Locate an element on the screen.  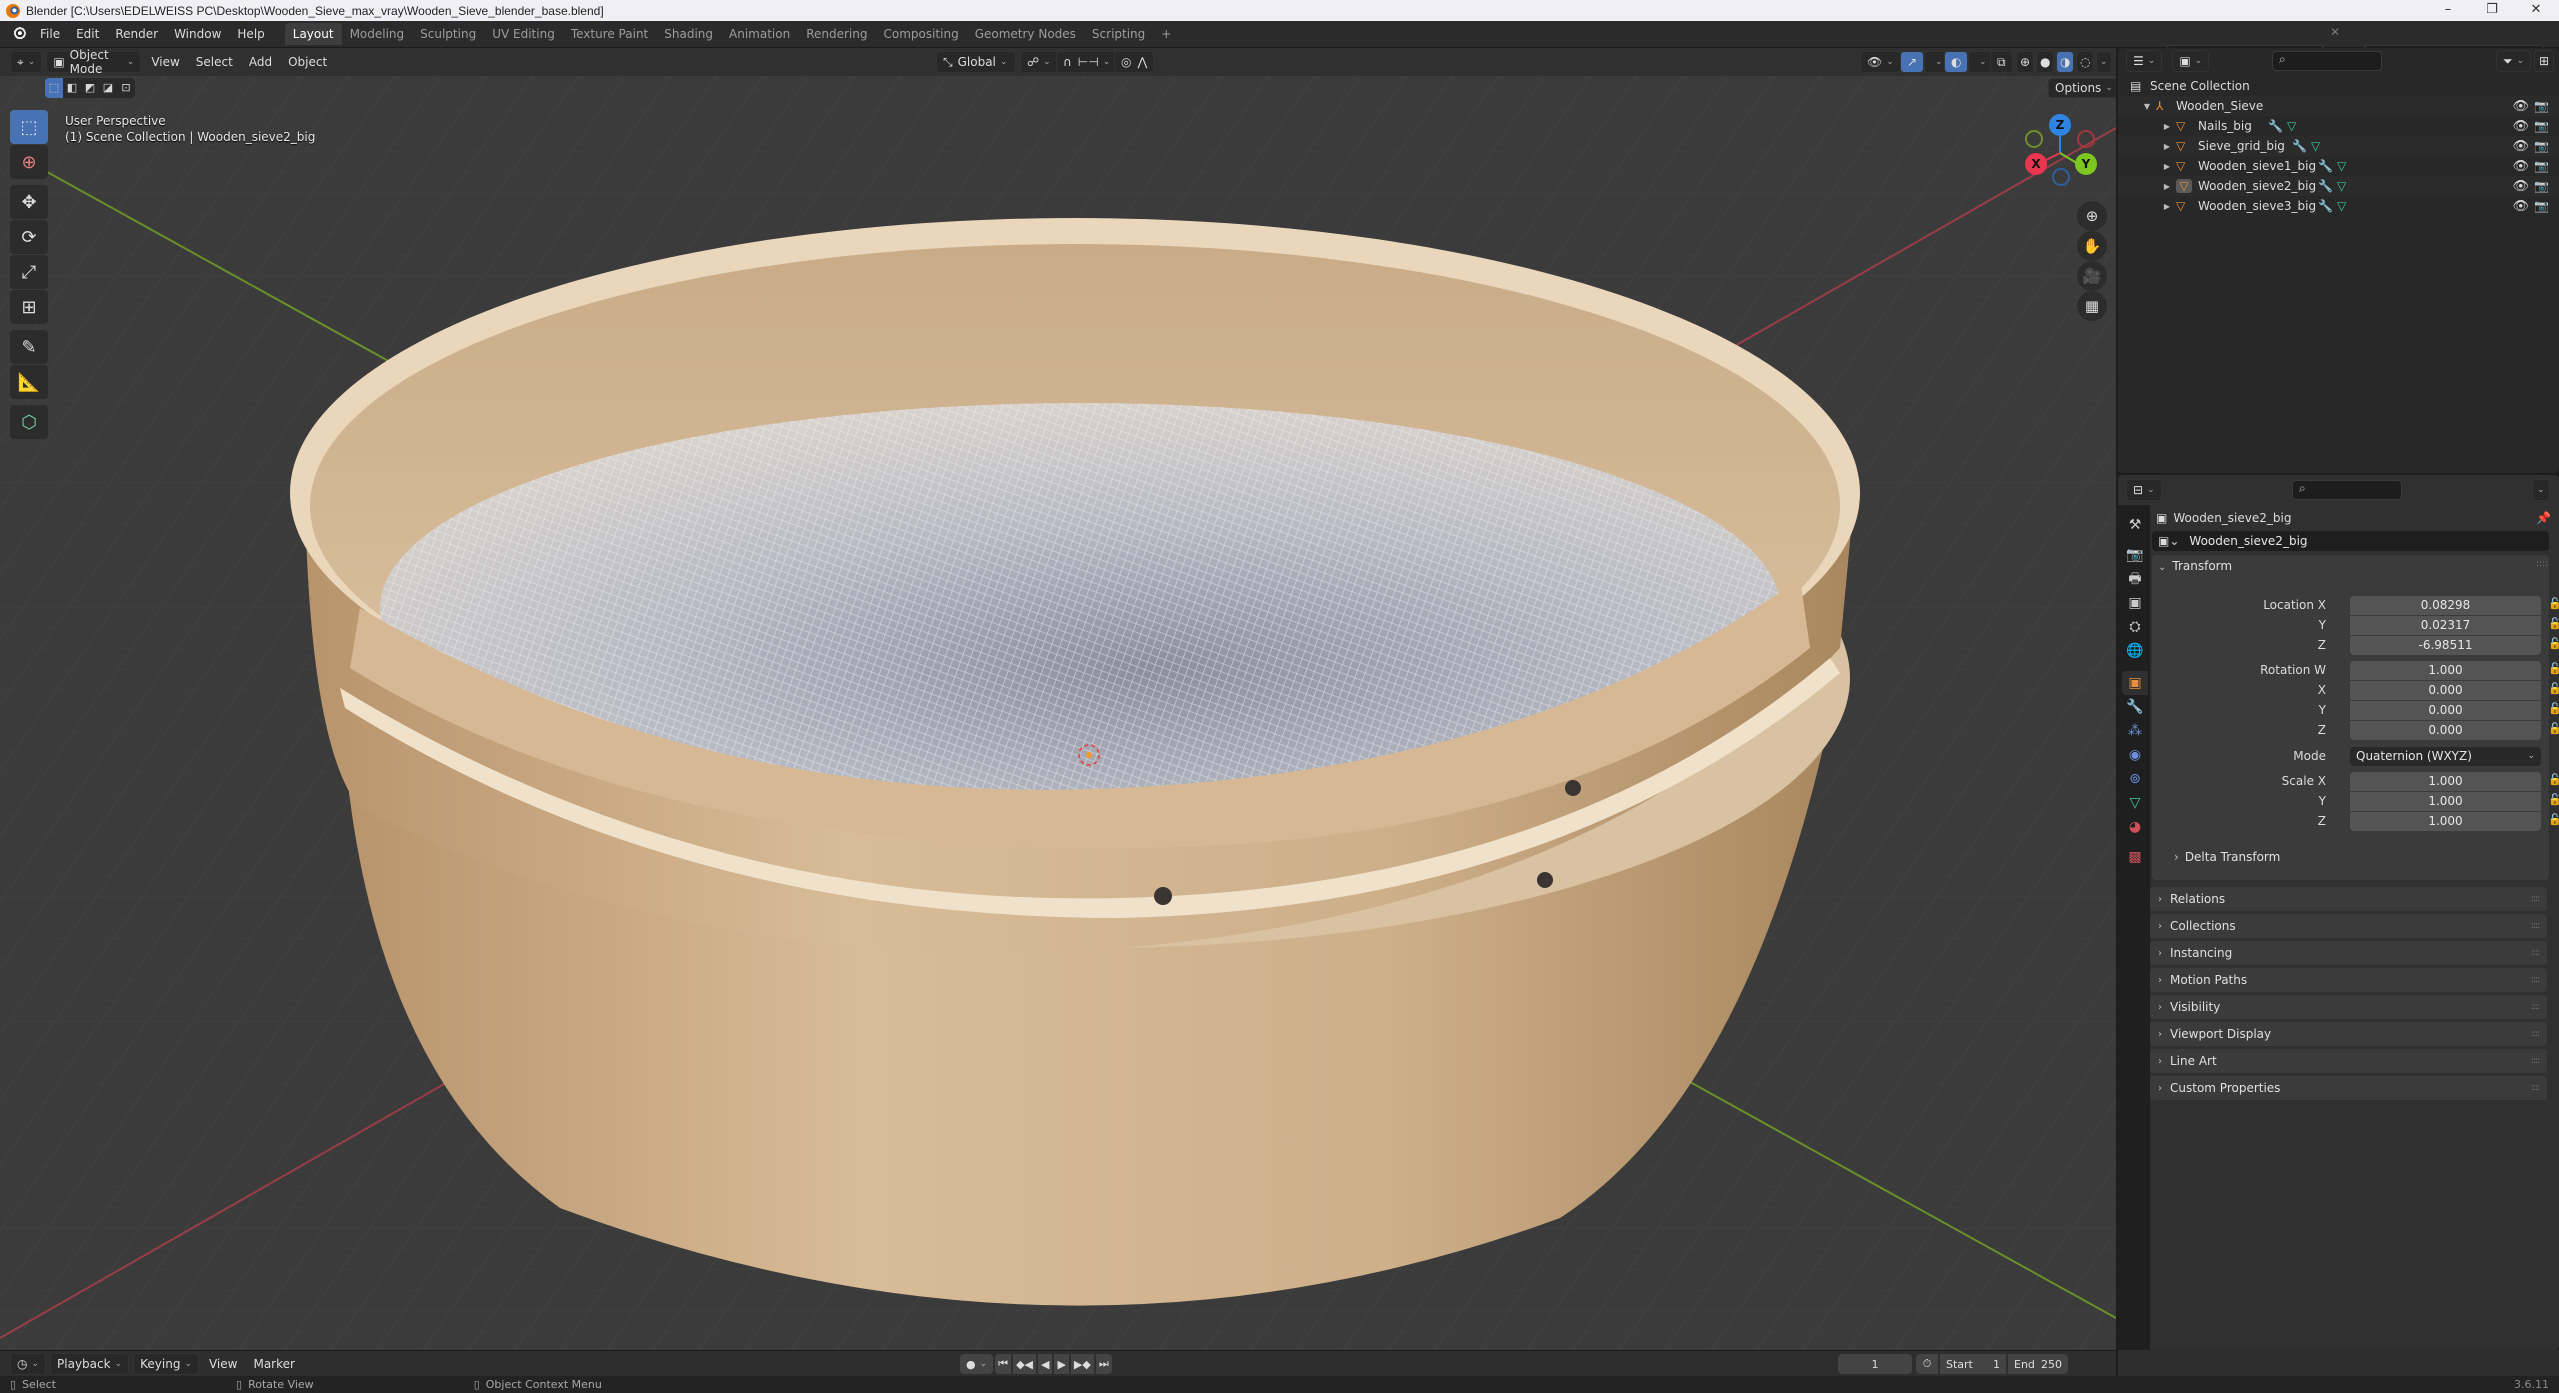
rotation-x-field: 0.000 is located at coordinates (2445, 690).